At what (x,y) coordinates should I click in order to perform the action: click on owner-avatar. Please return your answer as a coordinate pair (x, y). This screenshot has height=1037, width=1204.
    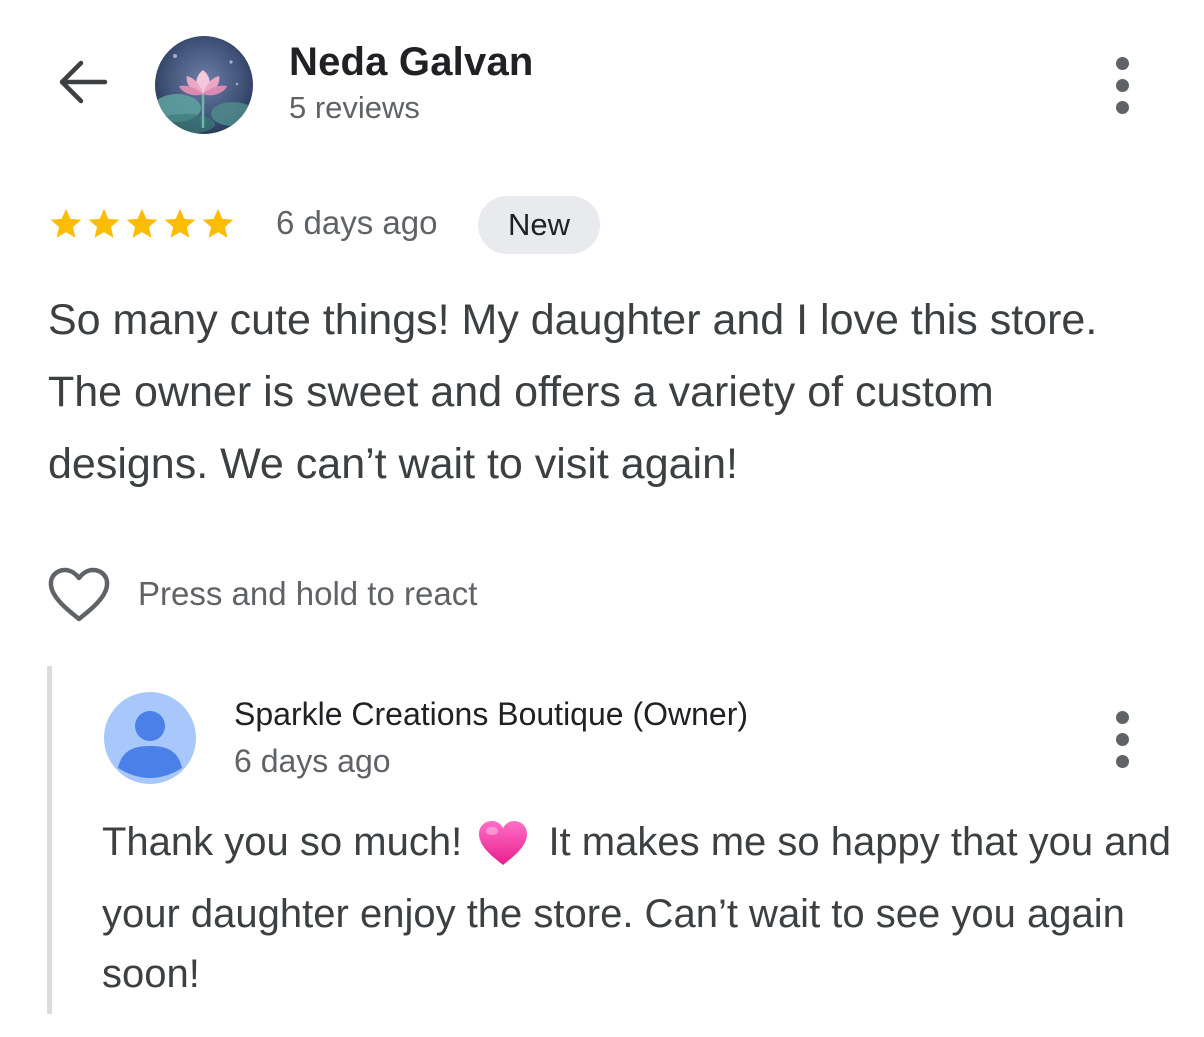
    Looking at the image, I should click on (150, 738).